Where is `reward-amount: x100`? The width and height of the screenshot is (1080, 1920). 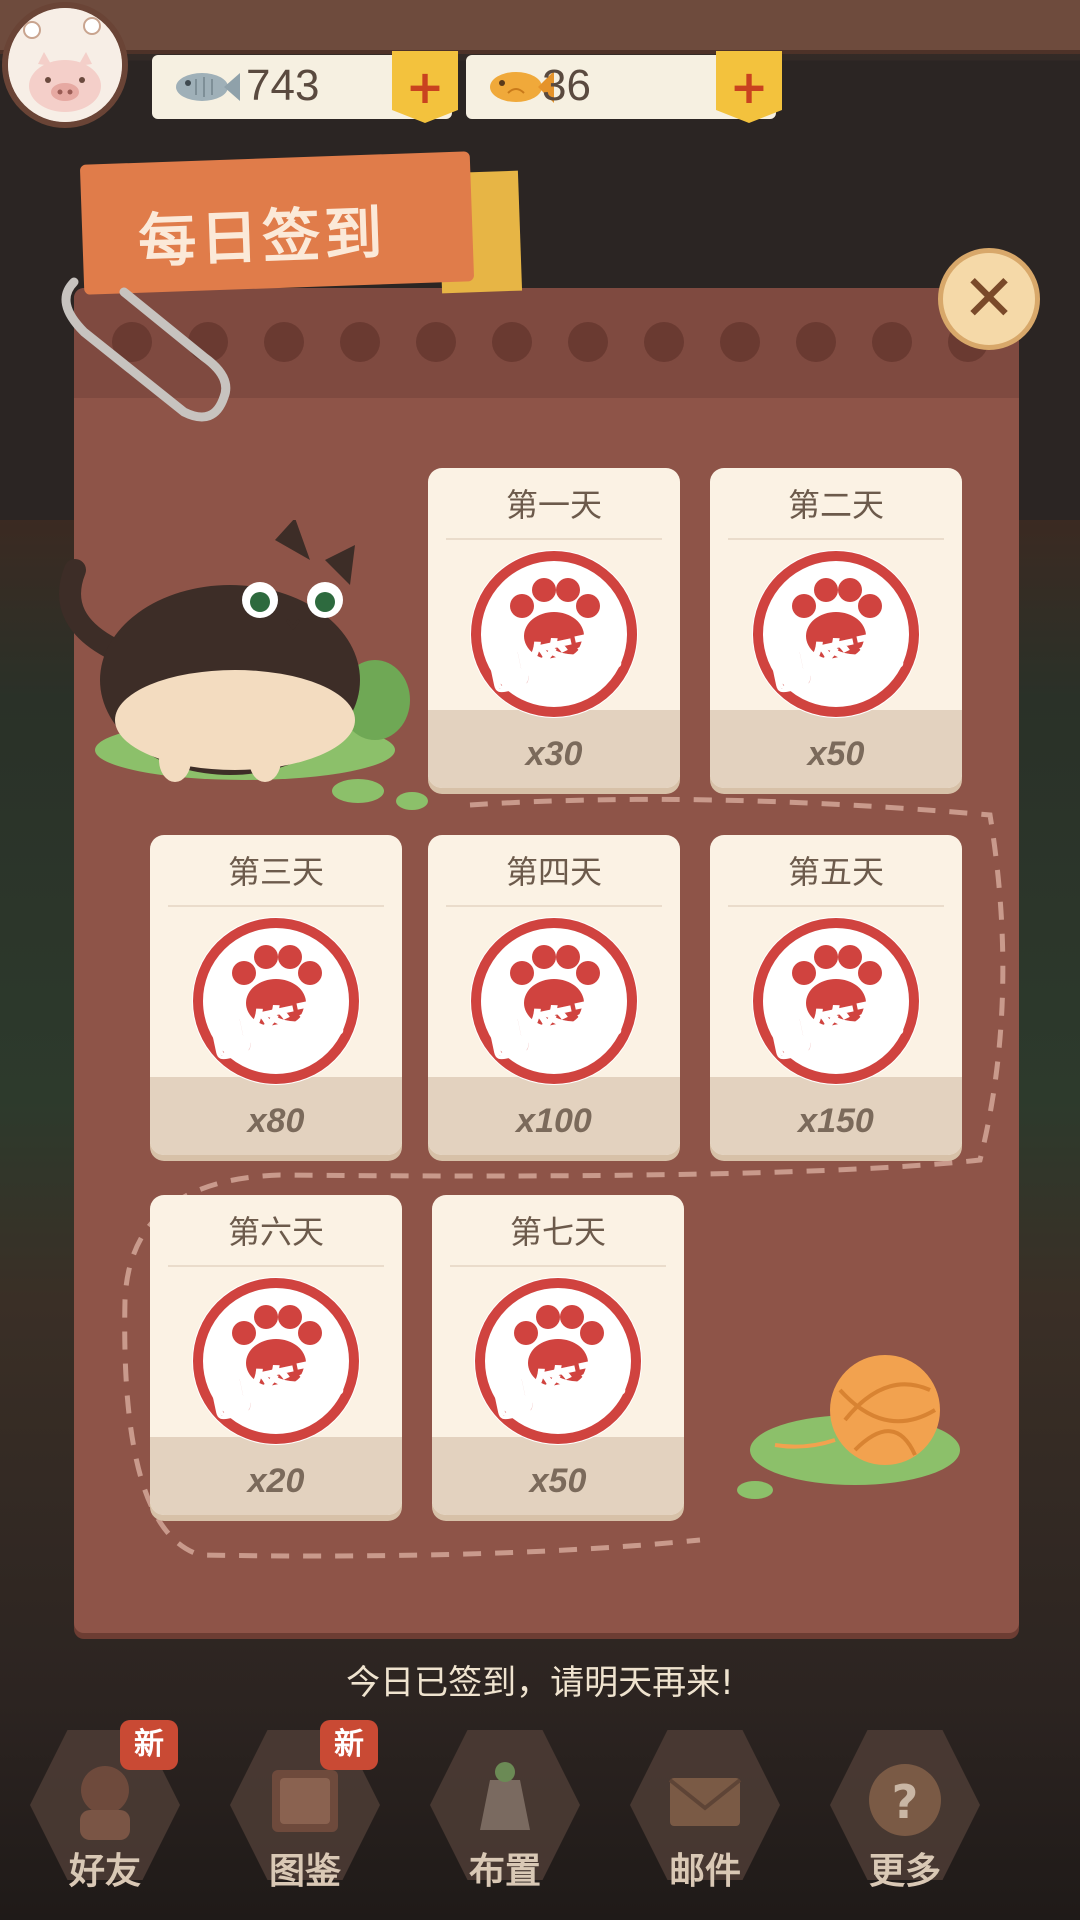
reward-amount: x100 is located at coordinates (554, 1121).